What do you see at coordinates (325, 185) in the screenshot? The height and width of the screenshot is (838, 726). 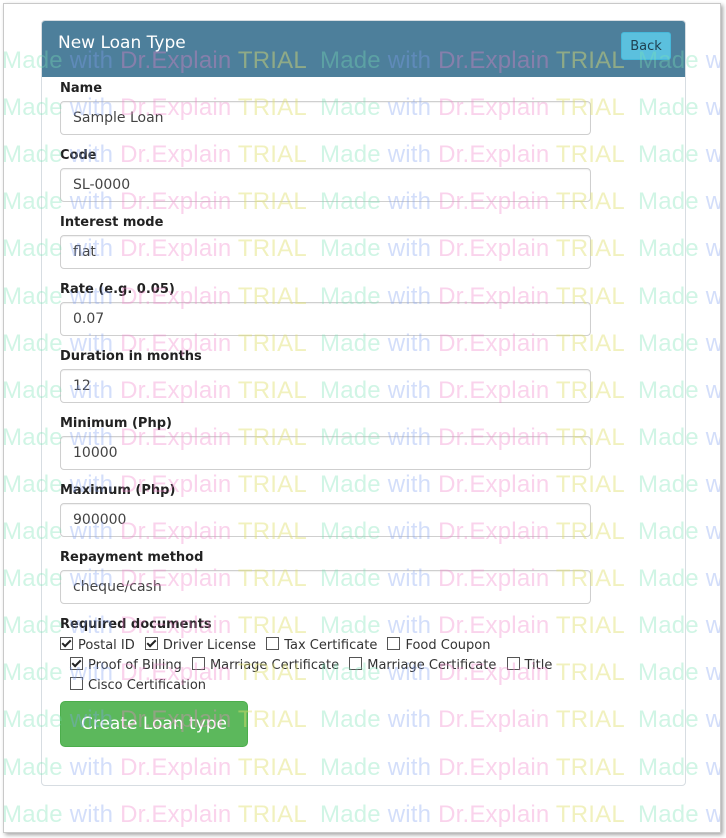 I see `code-input: SL-0000` at bounding box center [325, 185].